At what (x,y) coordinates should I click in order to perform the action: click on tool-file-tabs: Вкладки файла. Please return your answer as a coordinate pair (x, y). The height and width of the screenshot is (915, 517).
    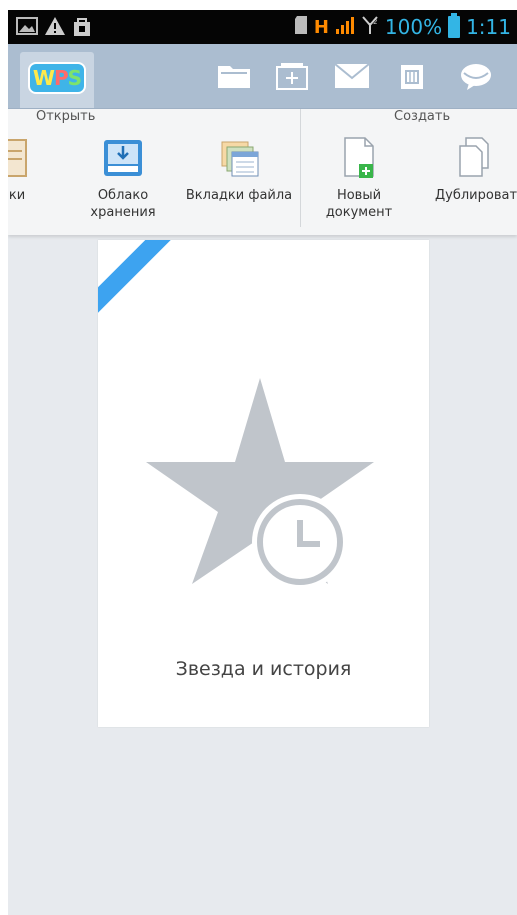
    Looking at the image, I should click on (239, 166).